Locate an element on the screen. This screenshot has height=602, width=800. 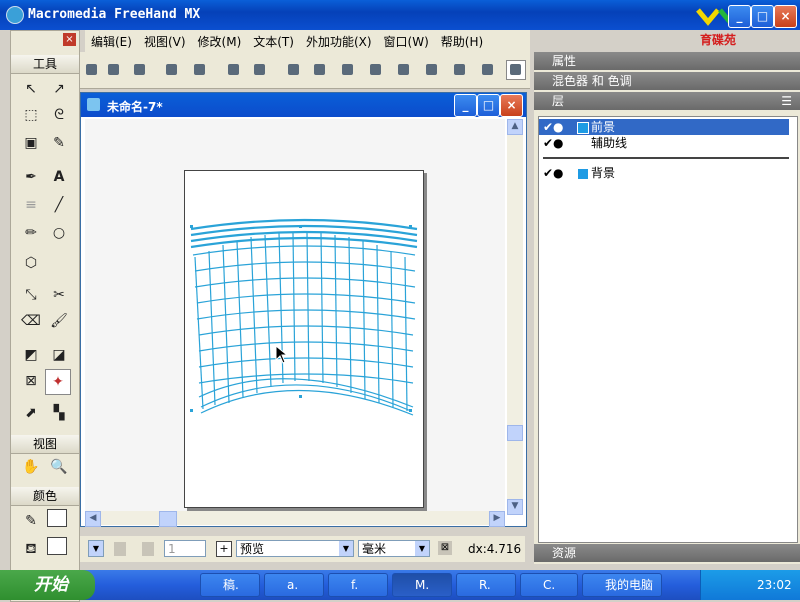
scroll-thumb-horizontal is located at coordinates (168, 519).